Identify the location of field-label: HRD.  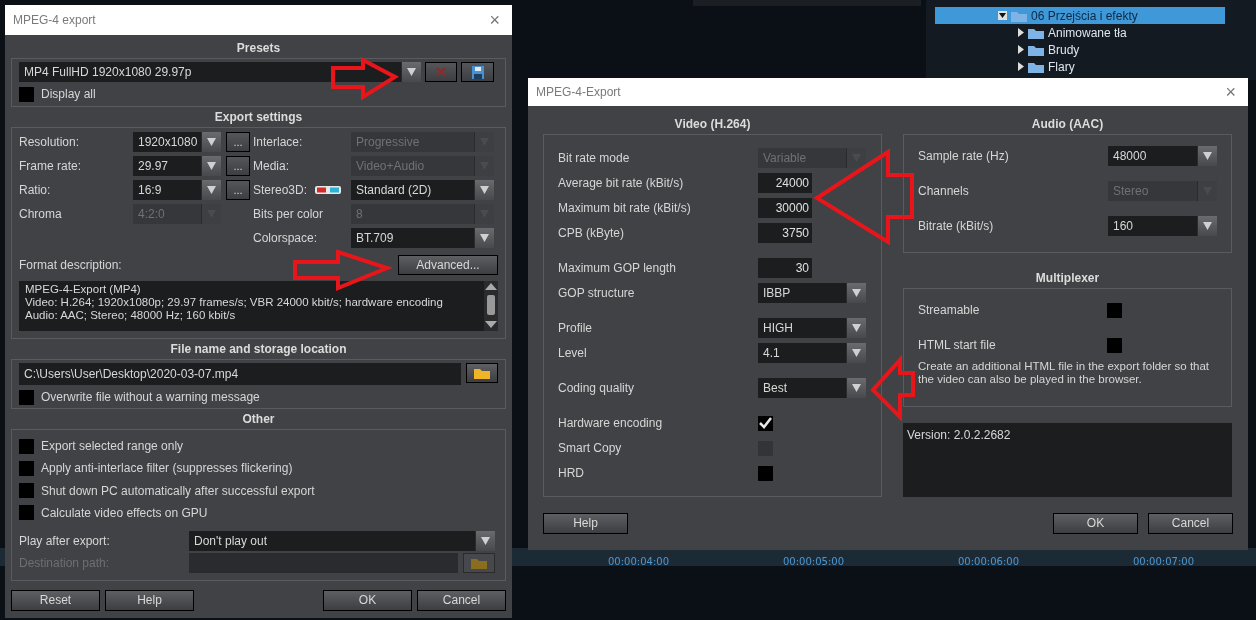
(571, 473).